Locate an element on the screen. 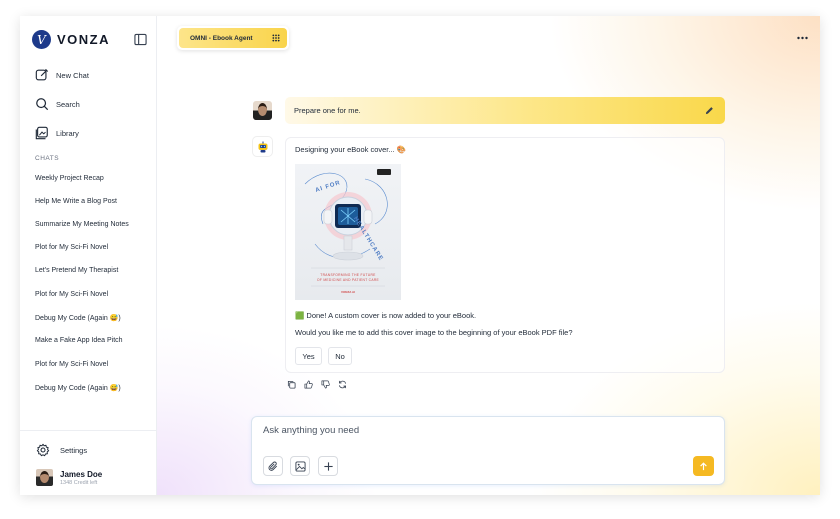 This screenshot has height=519, width=840. nav-search-label: Search is located at coordinates (68, 104).